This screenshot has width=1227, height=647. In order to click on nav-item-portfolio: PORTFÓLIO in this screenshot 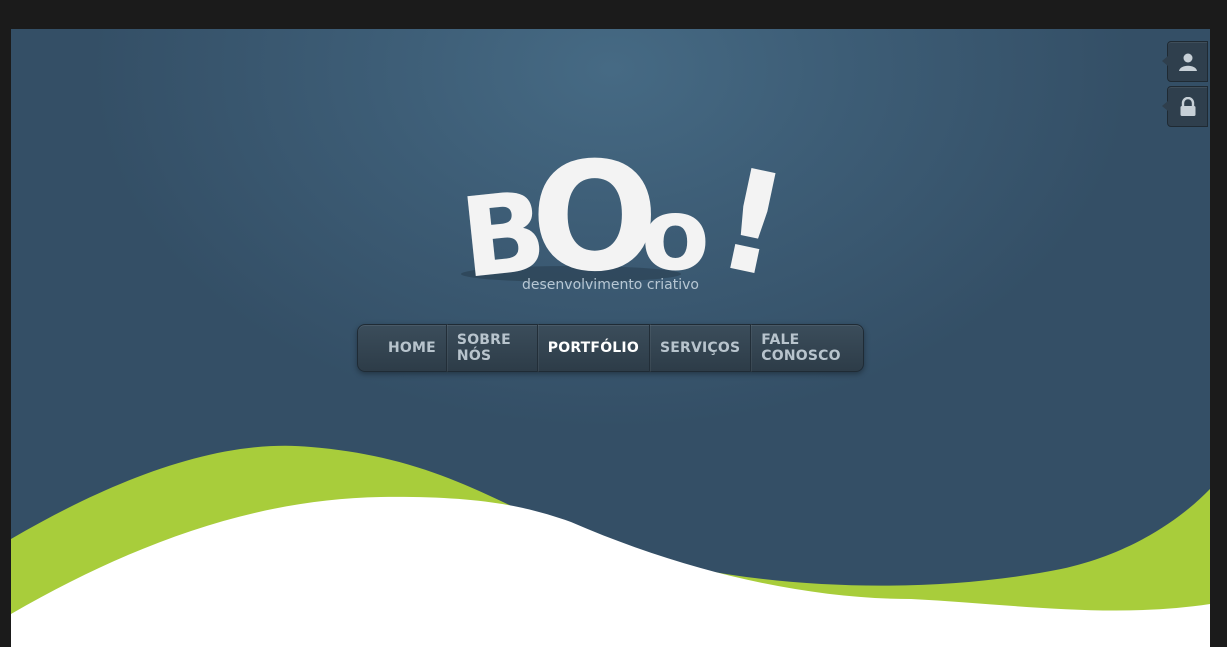, I will do `click(594, 348)`.